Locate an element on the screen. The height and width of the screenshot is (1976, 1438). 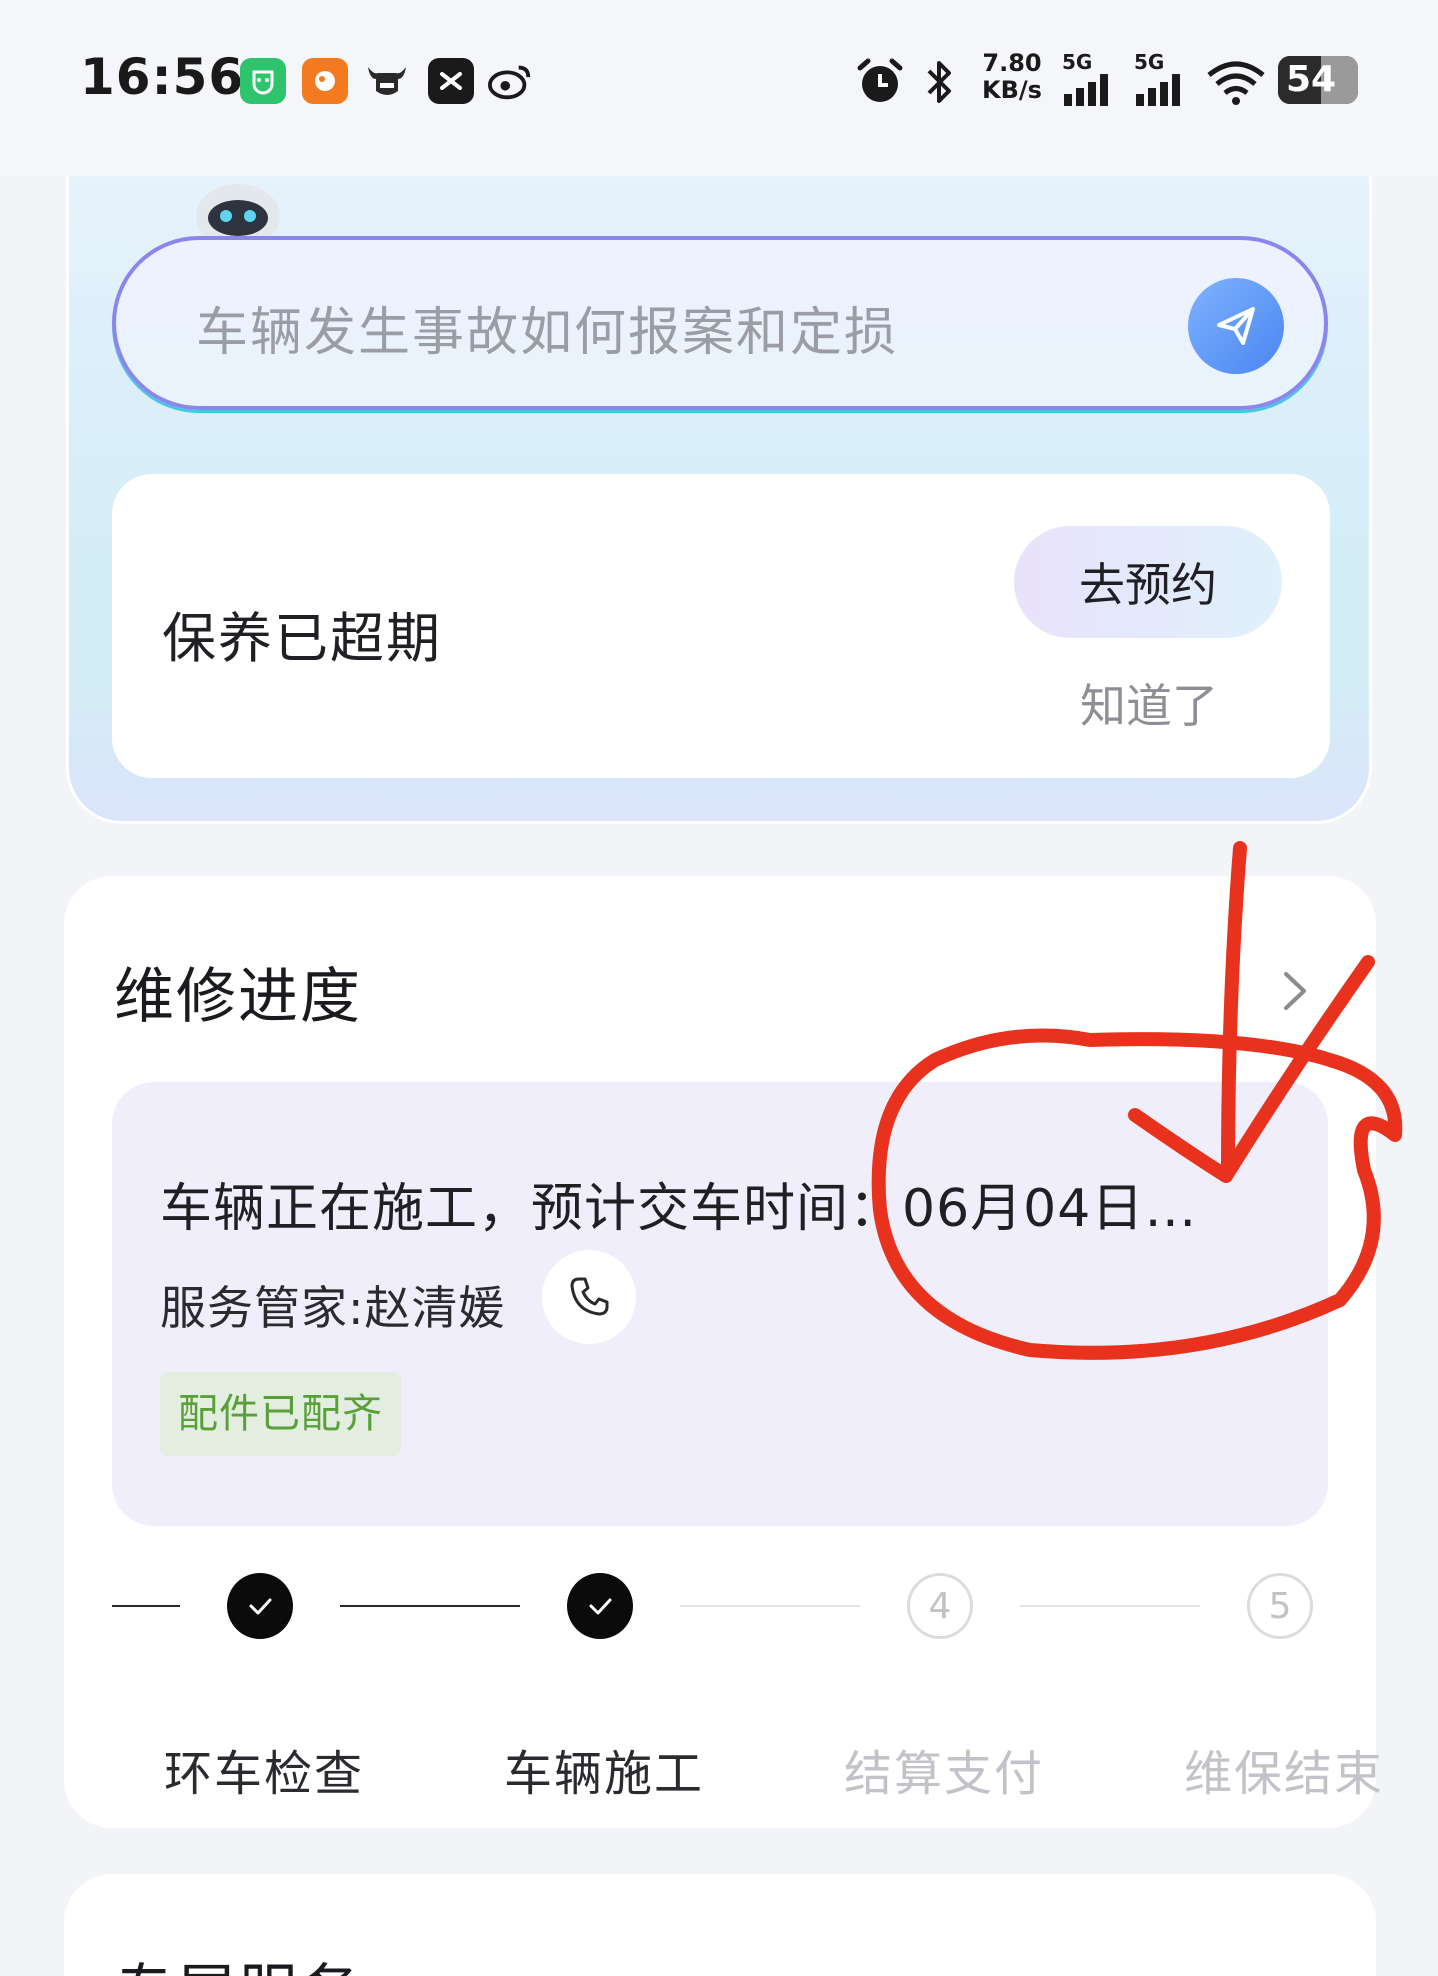
status-bar: 16:56 7.80 KB/s 5G 5G 54 is located at coordinates (719, 88).